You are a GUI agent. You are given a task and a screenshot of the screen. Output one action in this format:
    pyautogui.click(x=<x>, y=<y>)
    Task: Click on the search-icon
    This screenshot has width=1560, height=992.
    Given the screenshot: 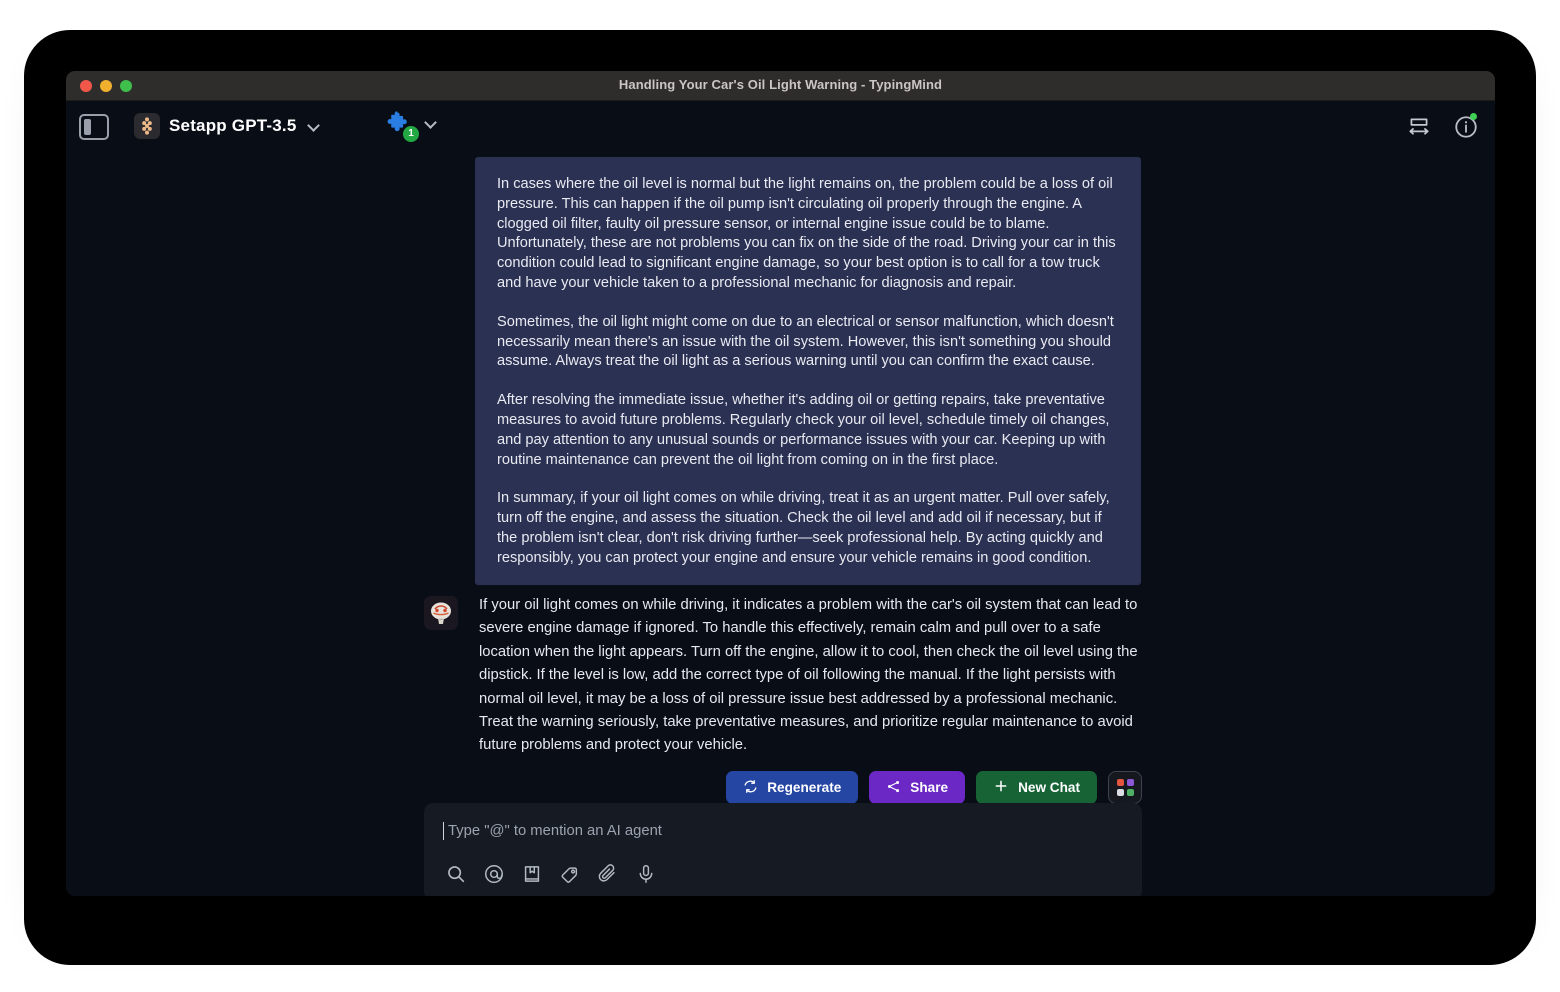 What is the action you would take?
    pyautogui.click(x=456, y=874)
    